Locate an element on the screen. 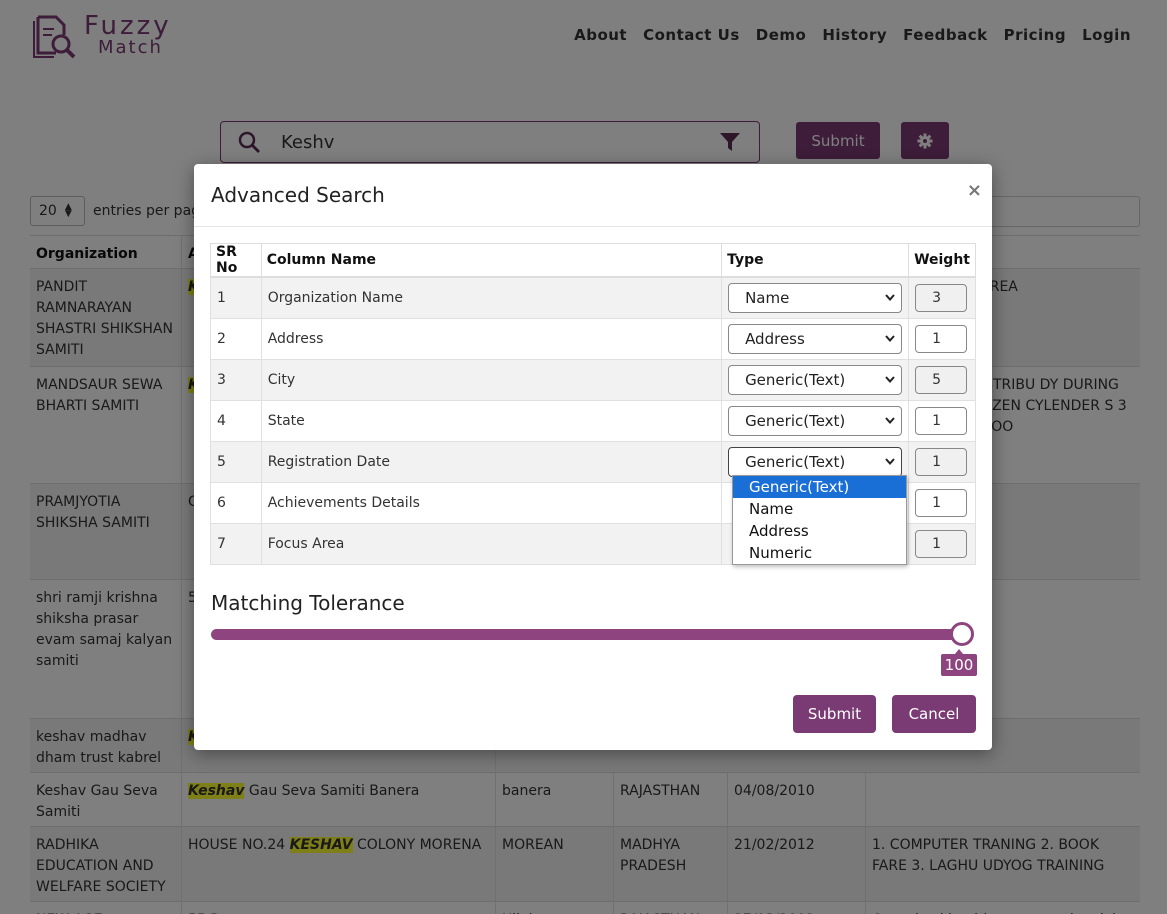 The height and width of the screenshot is (914, 1167). table-row: 1 Organization Name Name 3 is located at coordinates (593, 297).